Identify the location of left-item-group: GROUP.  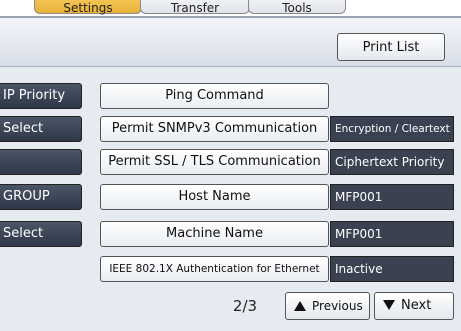
(41, 197).